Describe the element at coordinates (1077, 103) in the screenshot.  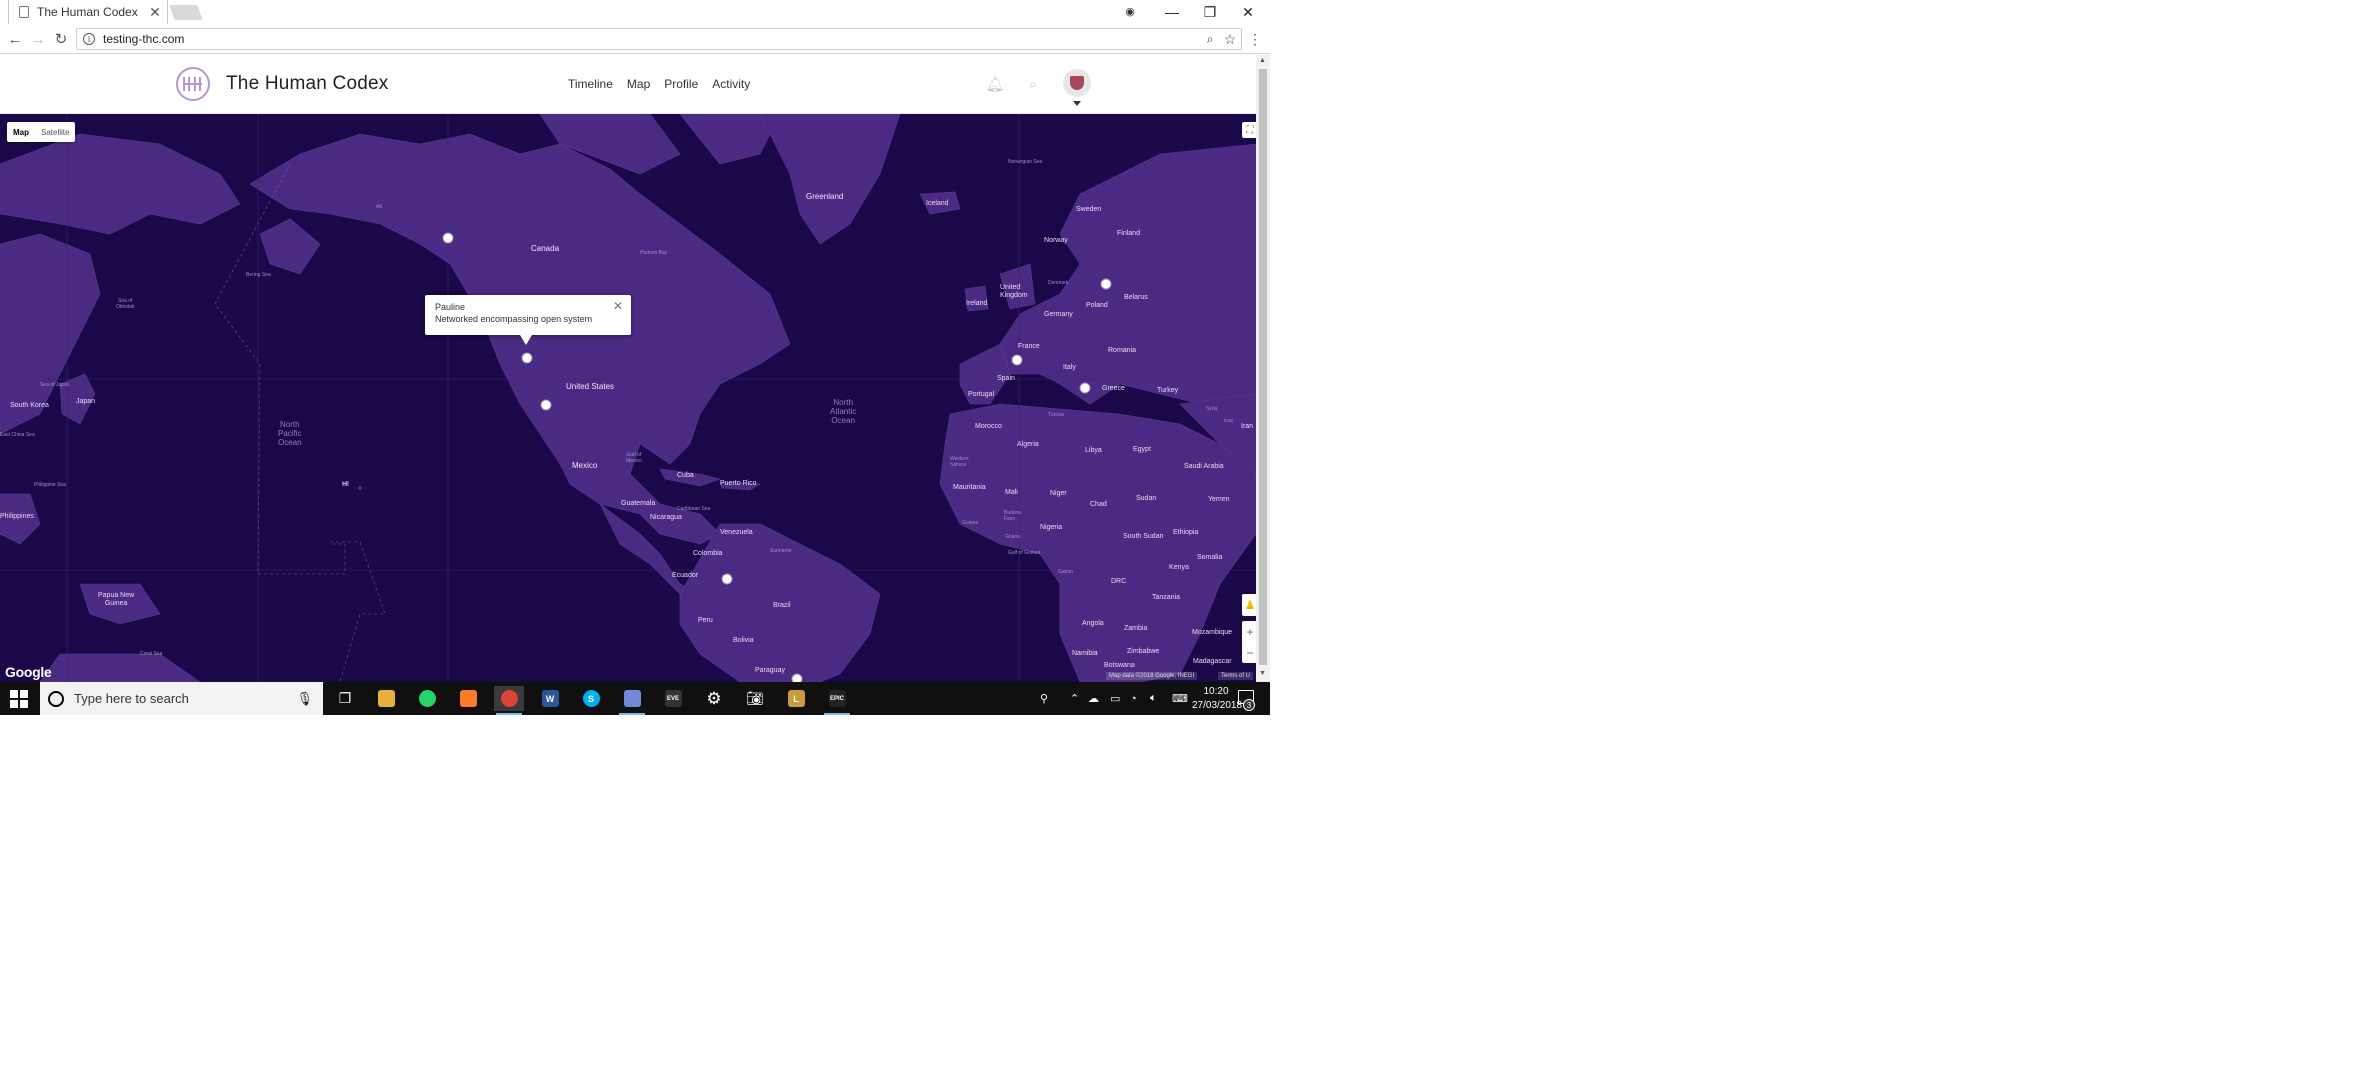
I see `chevron-down-icon` at that location.